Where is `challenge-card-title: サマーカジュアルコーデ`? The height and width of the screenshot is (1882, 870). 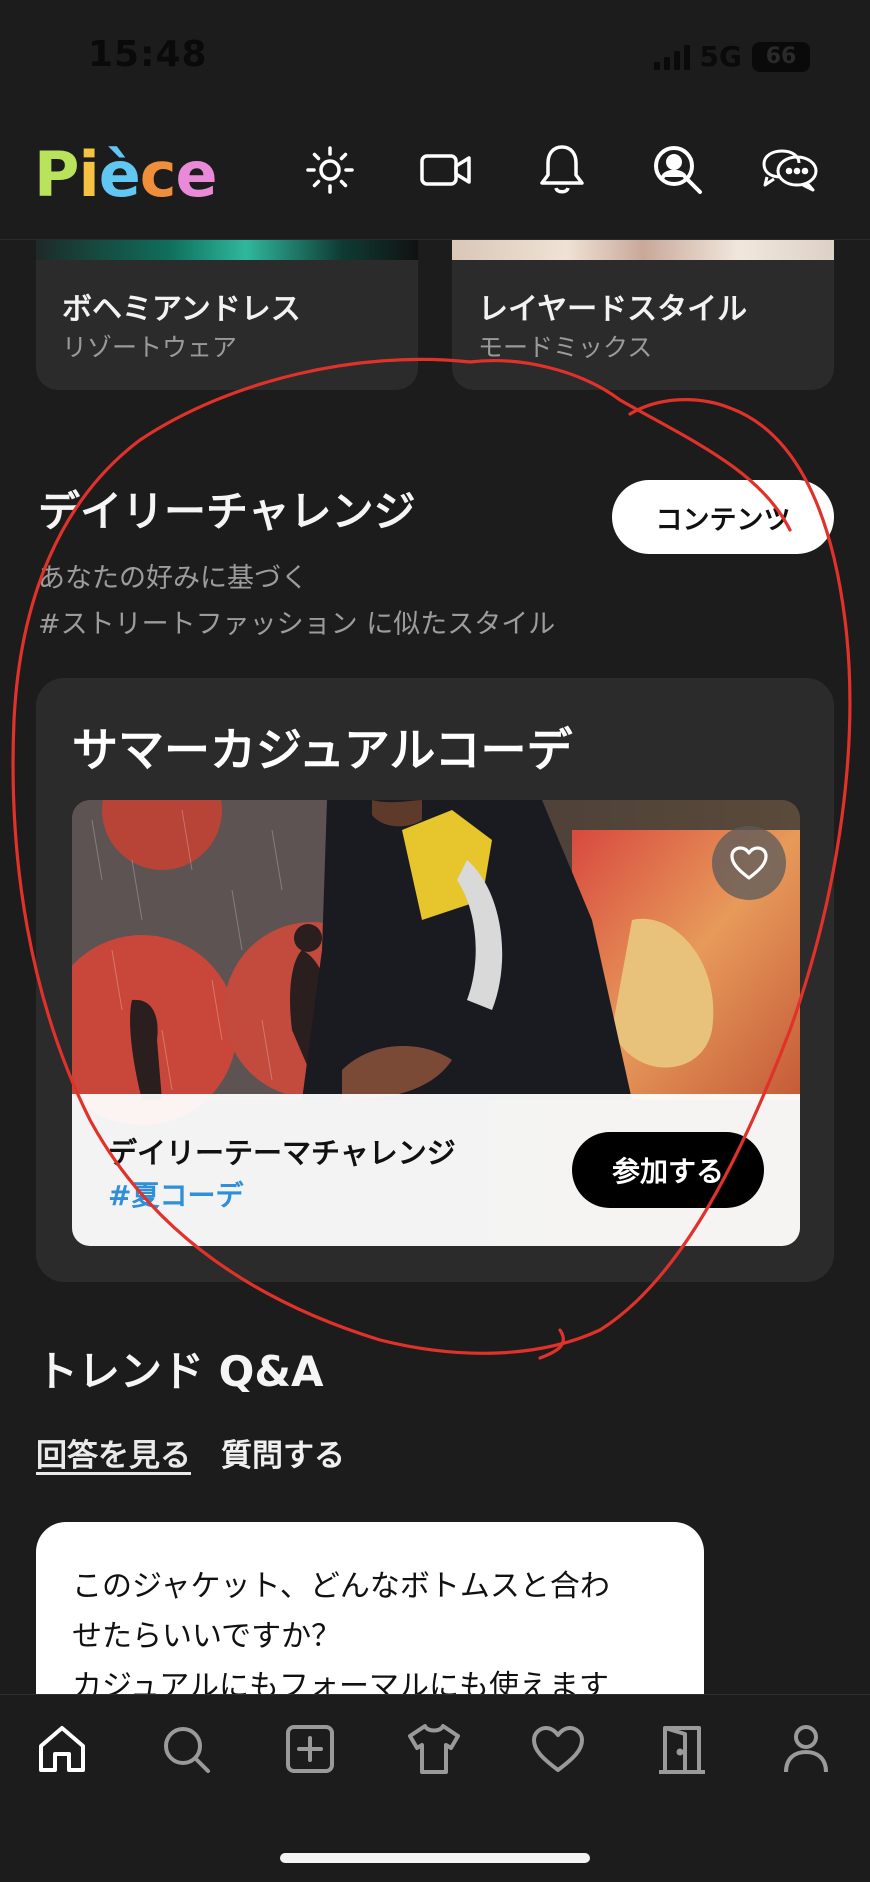
challenge-card-title: サマーカジュアルコーデ is located at coordinates (322, 750).